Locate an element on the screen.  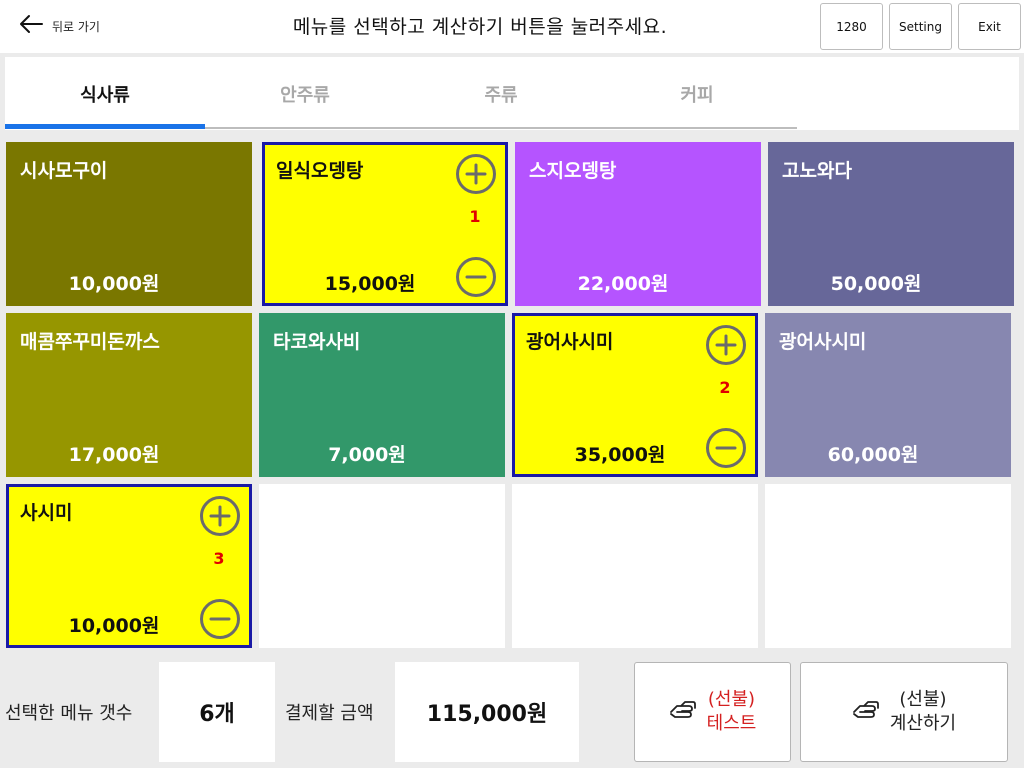
menu-count-label: 선택한 메뉴 갯수 is located at coordinates (69, 713).